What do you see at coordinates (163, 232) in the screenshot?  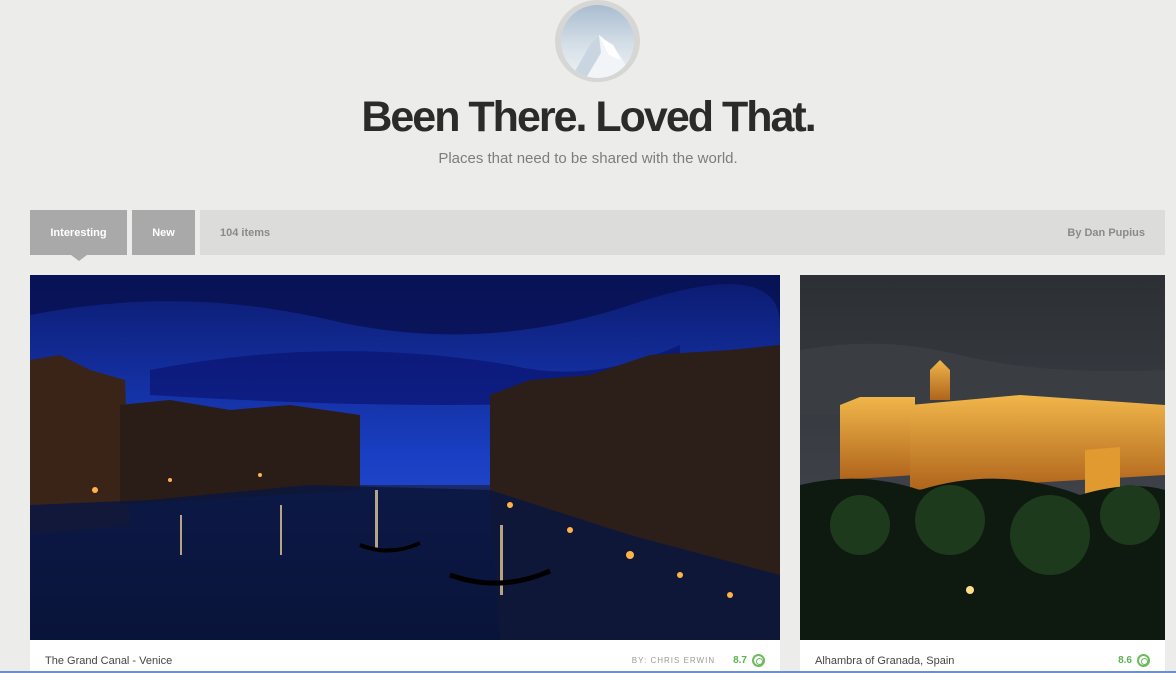 I see `tab-new: New` at bounding box center [163, 232].